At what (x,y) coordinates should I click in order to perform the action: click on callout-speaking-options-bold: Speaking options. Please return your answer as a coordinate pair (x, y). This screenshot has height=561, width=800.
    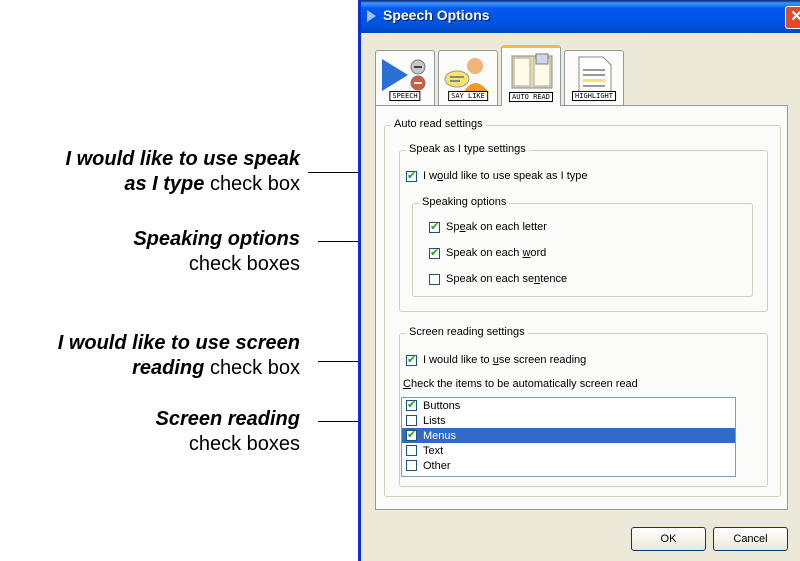
    Looking at the image, I should click on (216, 239).